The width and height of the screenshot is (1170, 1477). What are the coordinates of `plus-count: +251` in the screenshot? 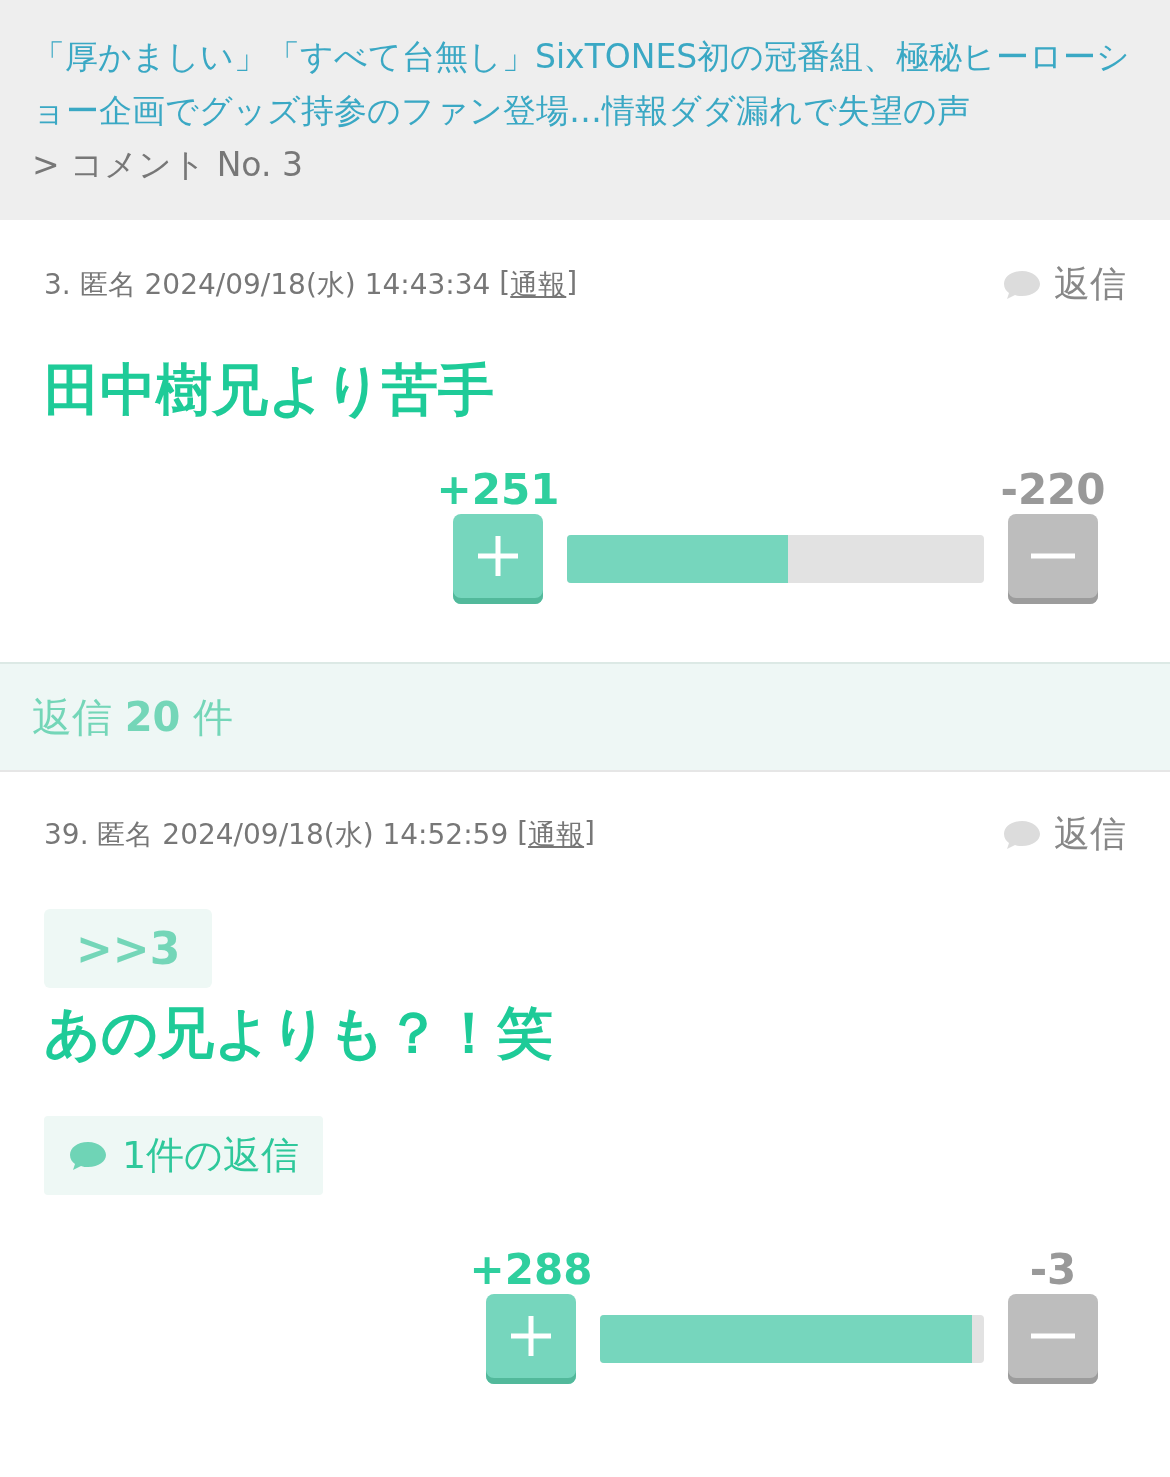 It's located at (498, 489).